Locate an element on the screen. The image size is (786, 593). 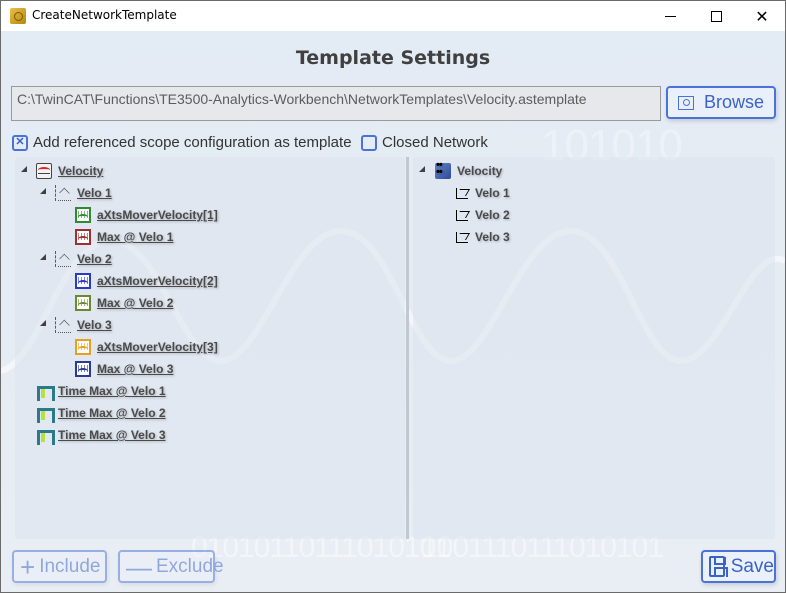
tree-item-chart: Velo 2 is located at coordinates (83, 259).